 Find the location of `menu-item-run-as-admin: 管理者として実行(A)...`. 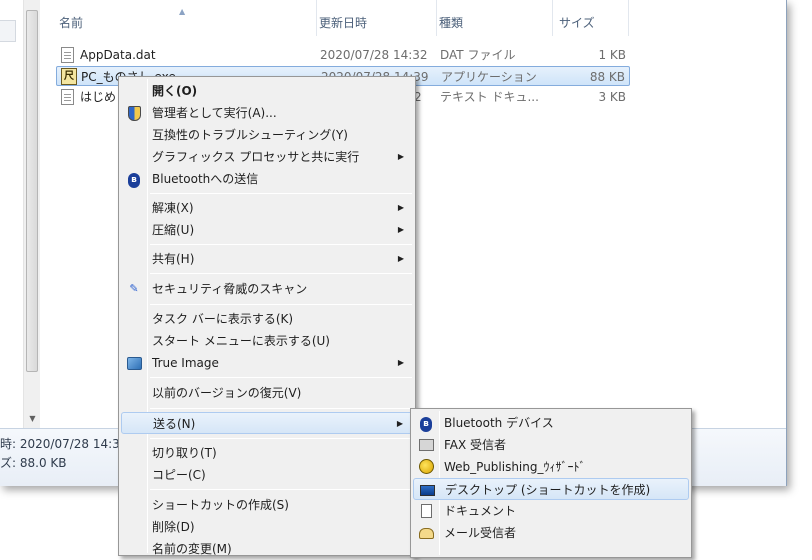

menu-item-run-as-admin: 管理者として実行(A)... is located at coordinates (267, 113).